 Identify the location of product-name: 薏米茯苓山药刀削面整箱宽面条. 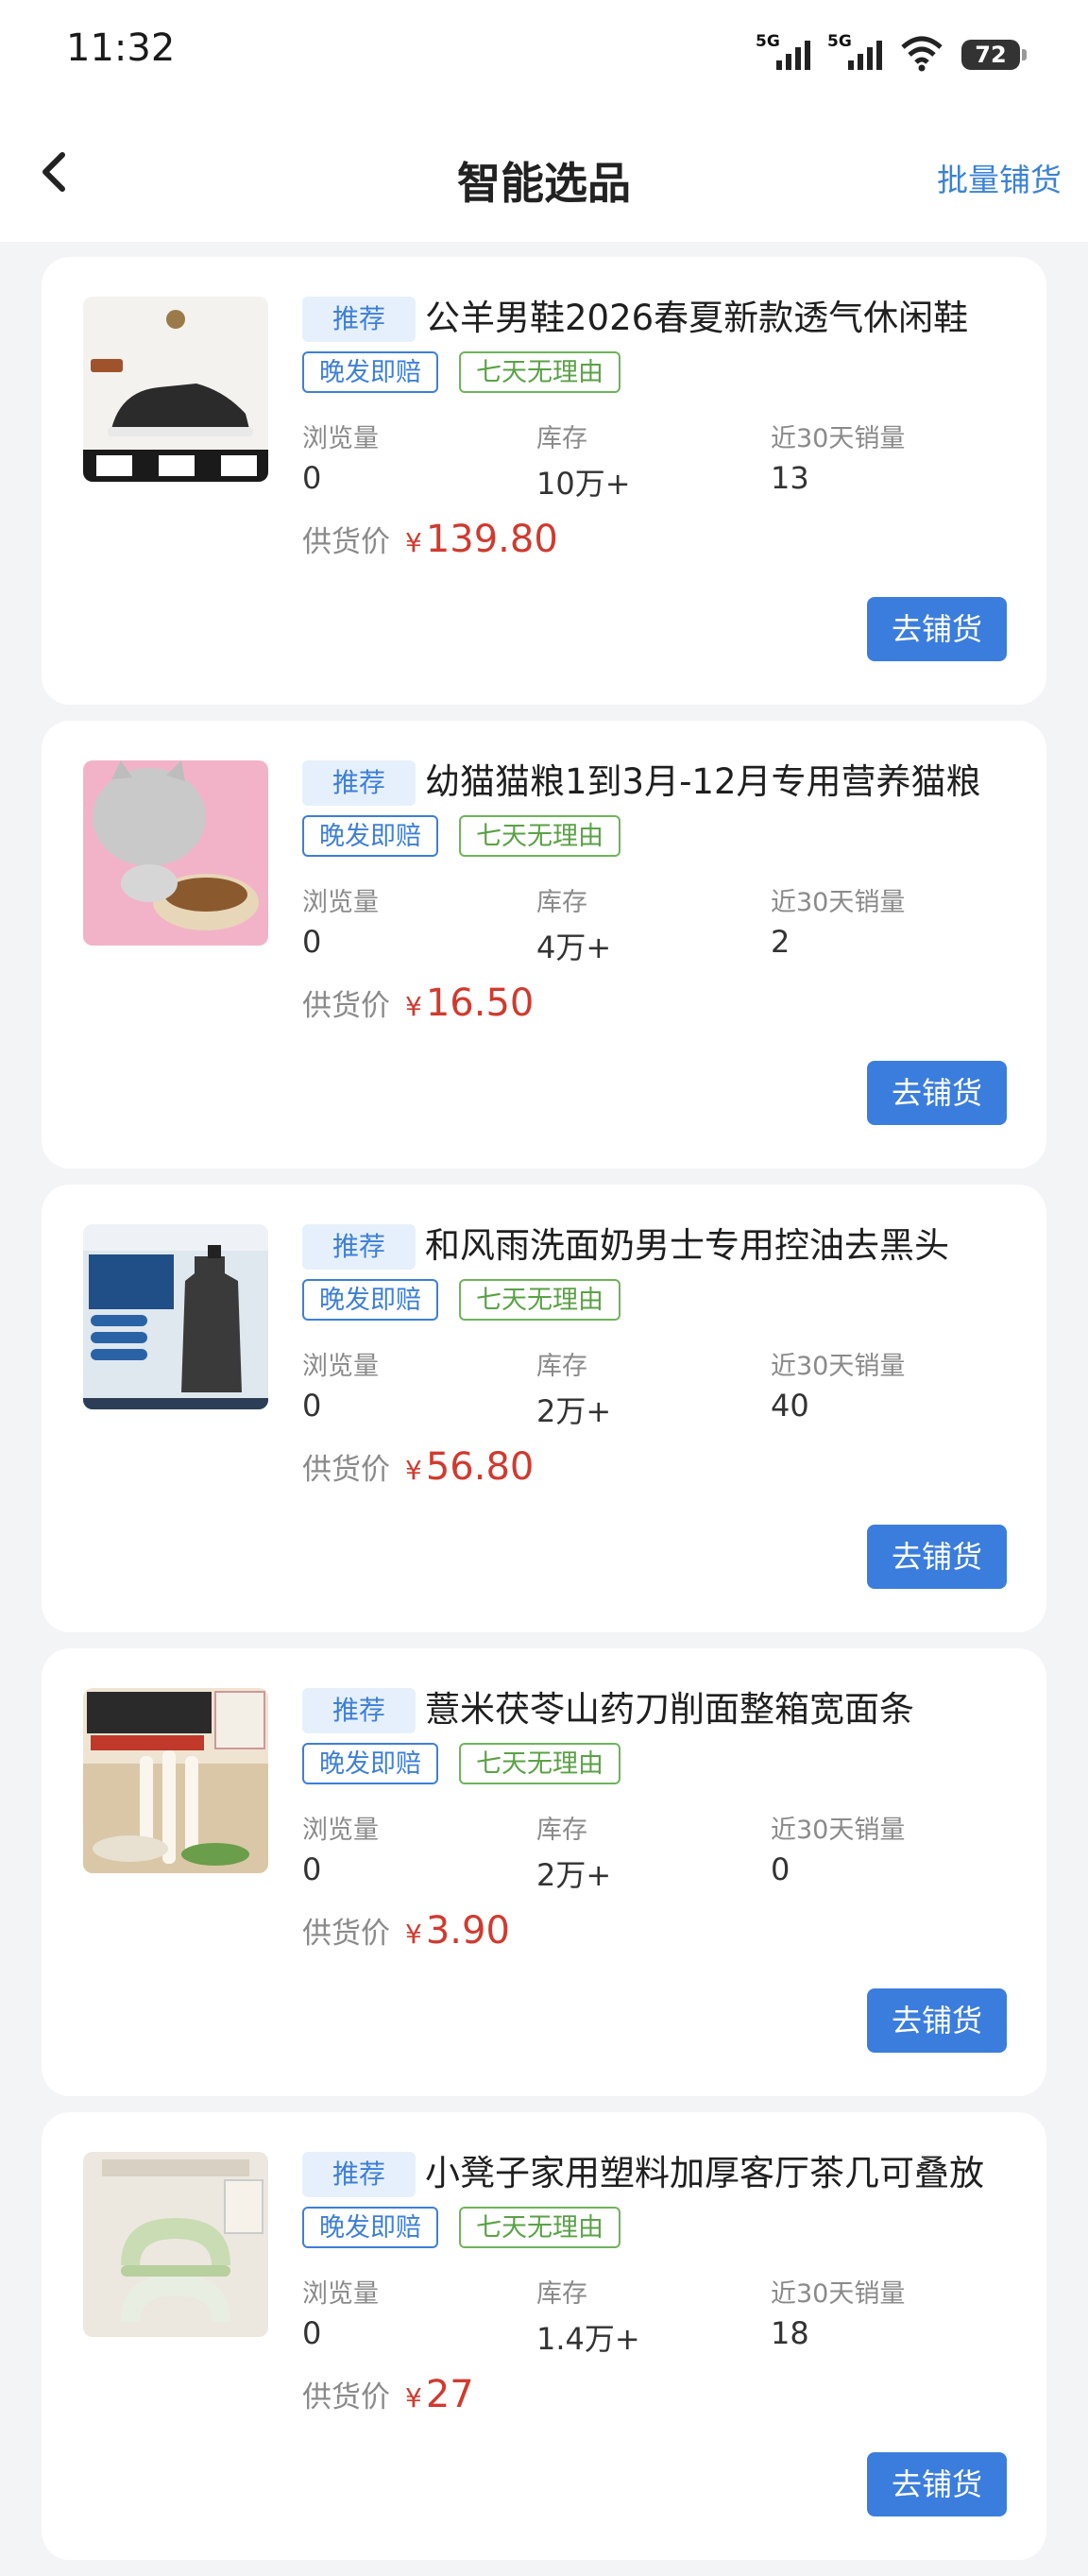
(718, 1710).